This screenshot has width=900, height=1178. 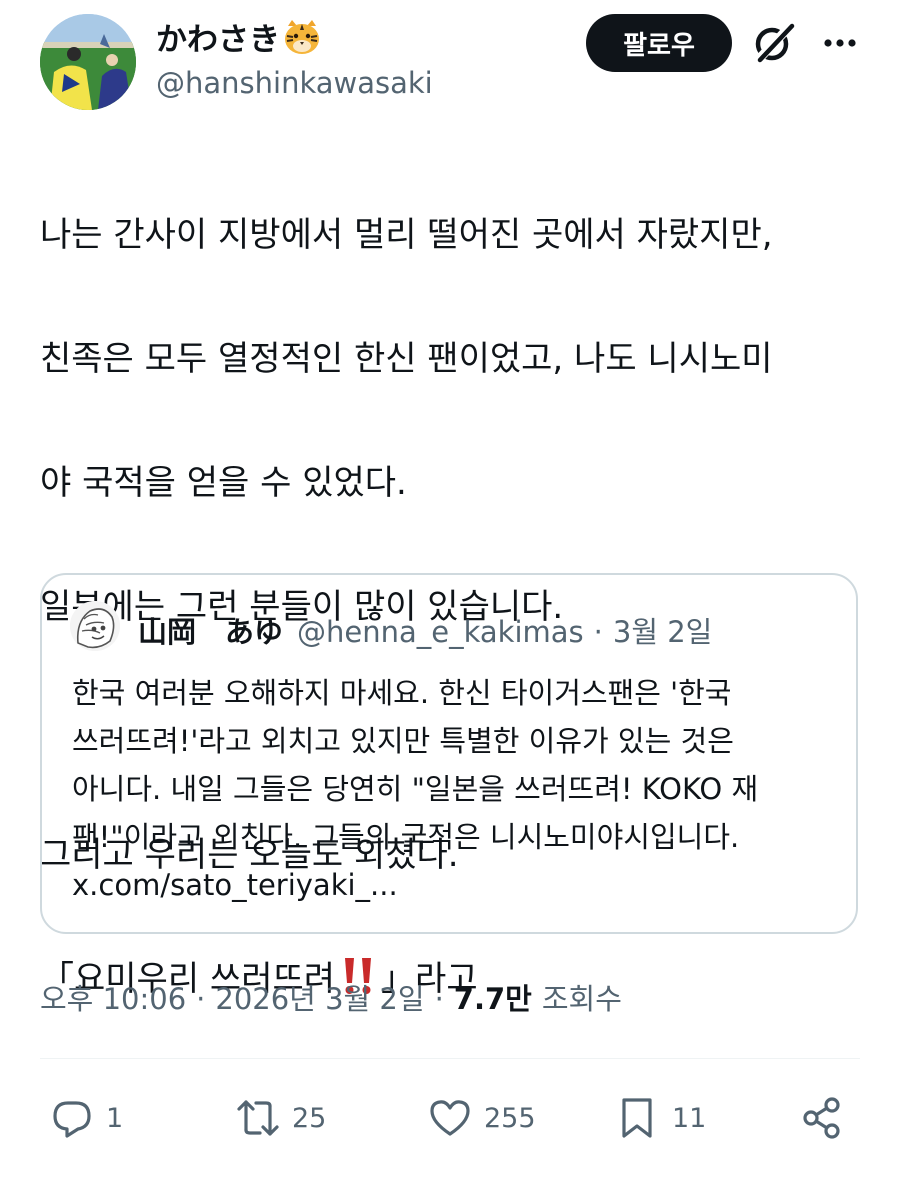 I want to click on more-icon, so click(x=840, y=43).